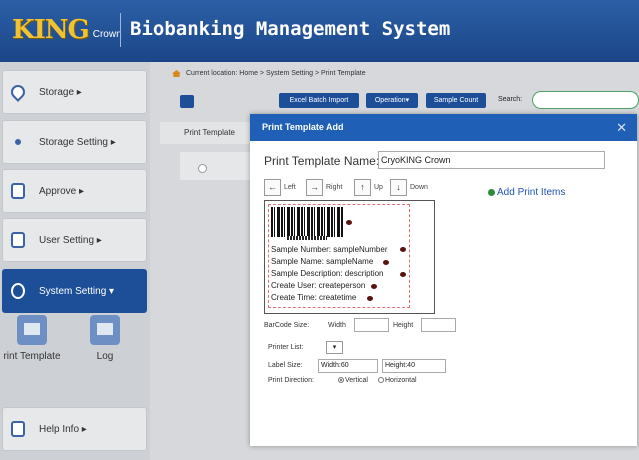  What do you see at coordinates (348, 366) in the screenshot?
I see `label-width-input: Width:60` at bounding box center [348, 366].